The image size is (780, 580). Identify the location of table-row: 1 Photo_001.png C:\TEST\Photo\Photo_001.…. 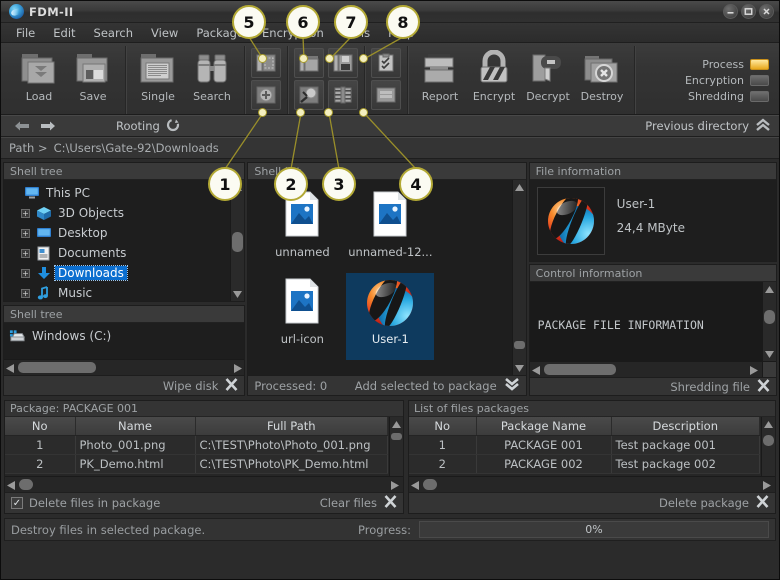
(196, 445).